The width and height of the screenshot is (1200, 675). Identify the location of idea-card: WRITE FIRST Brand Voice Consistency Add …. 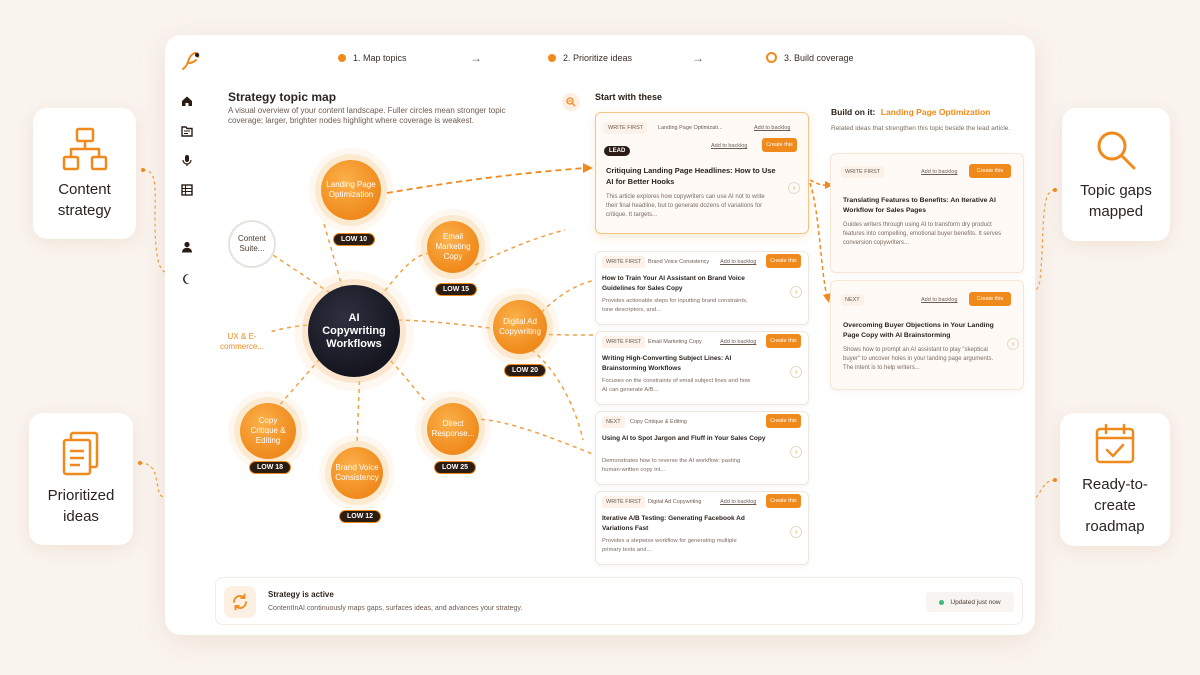
(702, 288).